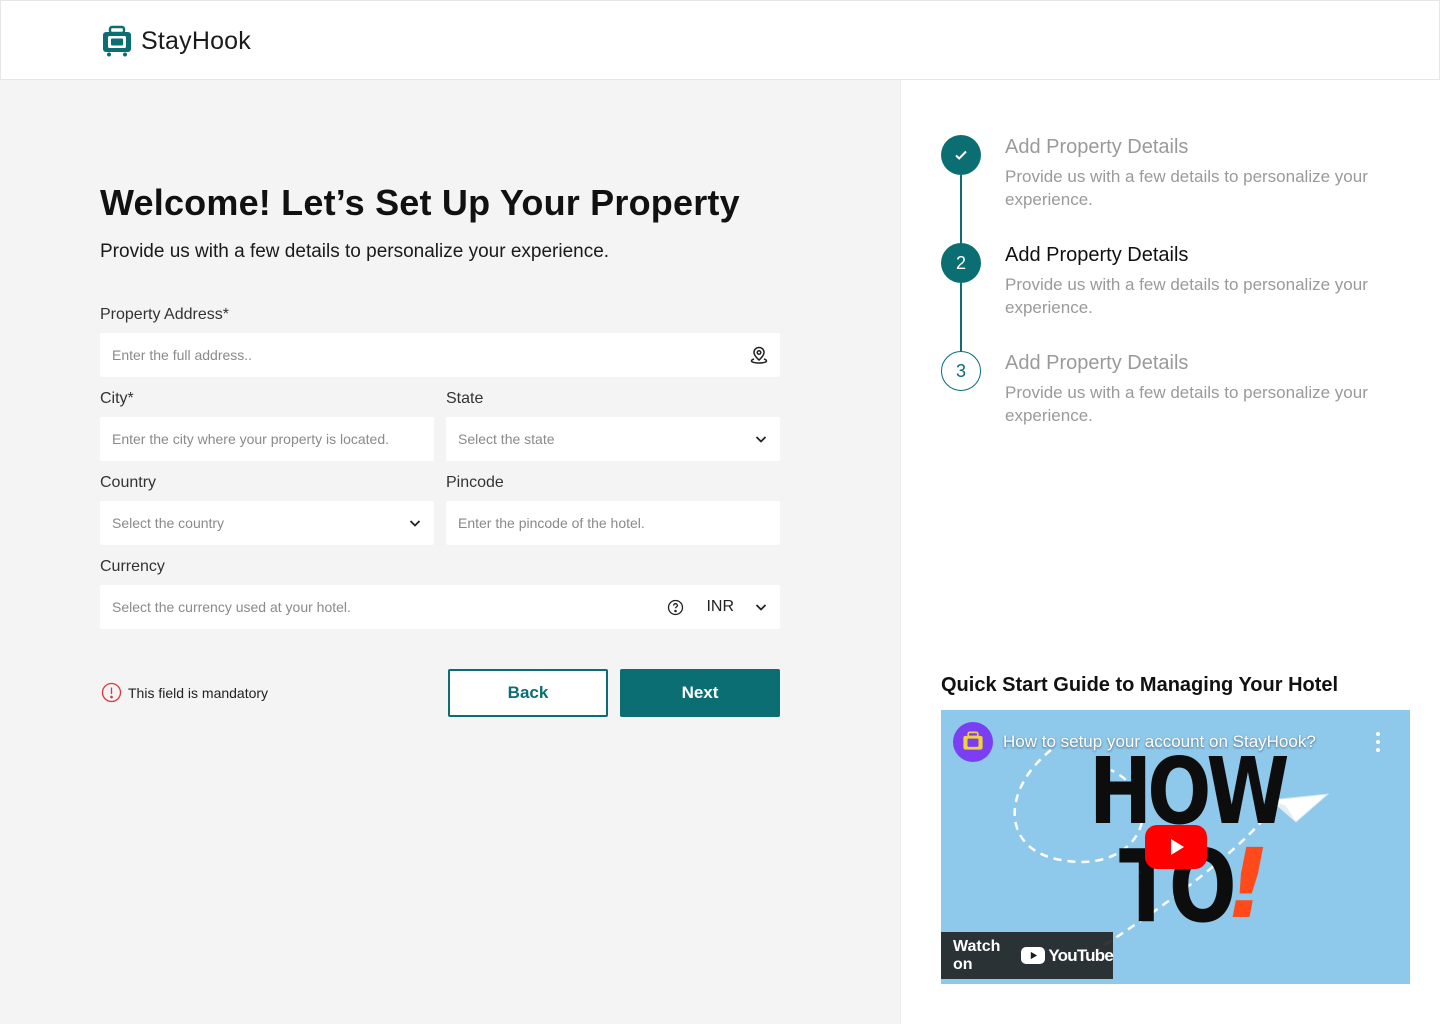 This screenshot has height=1024, width=1440. Describe the element at coordinates (961, 263) in the screenshot. I see `step-2-marker: 2` at that location.